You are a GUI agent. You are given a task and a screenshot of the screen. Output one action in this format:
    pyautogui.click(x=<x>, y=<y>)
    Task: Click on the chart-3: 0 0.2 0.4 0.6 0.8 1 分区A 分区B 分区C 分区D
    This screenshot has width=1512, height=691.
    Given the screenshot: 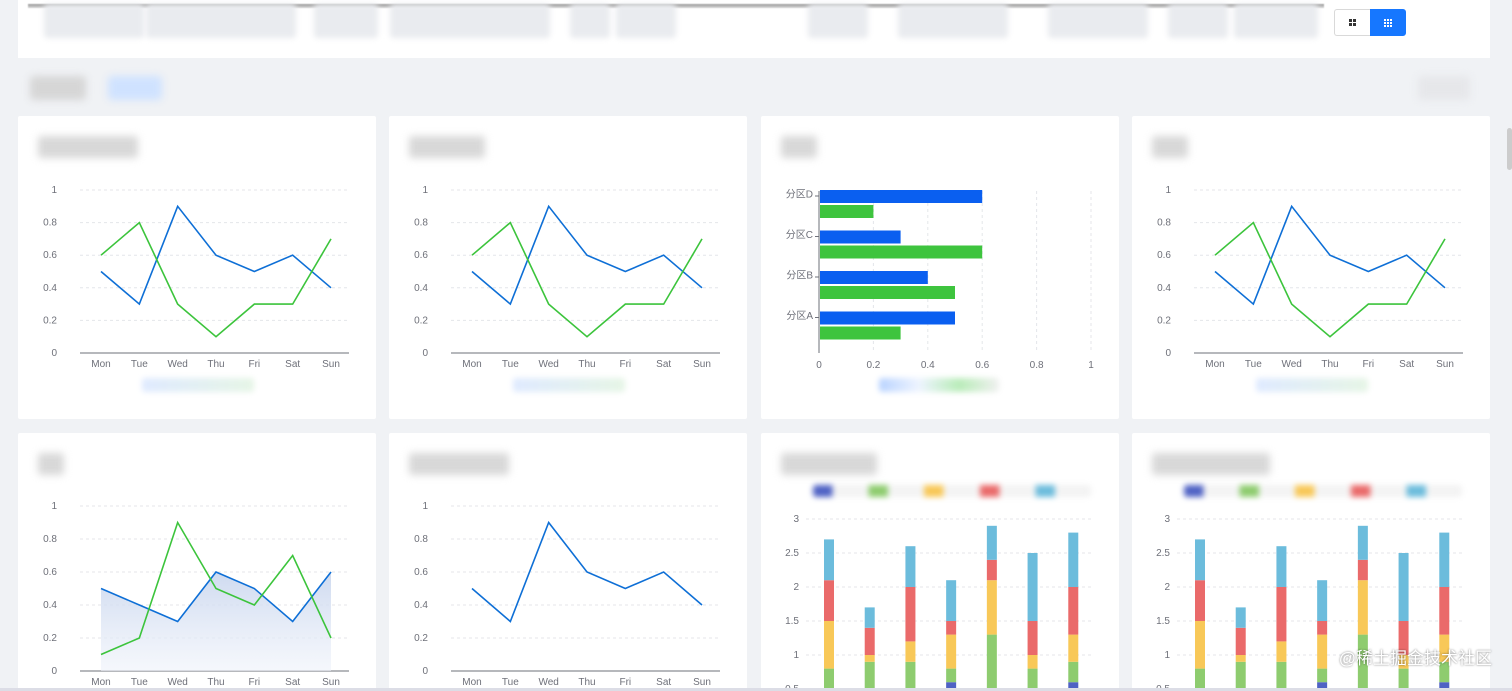 What is the action you would take?
    pyautogui.click(x=940, y=279)
    